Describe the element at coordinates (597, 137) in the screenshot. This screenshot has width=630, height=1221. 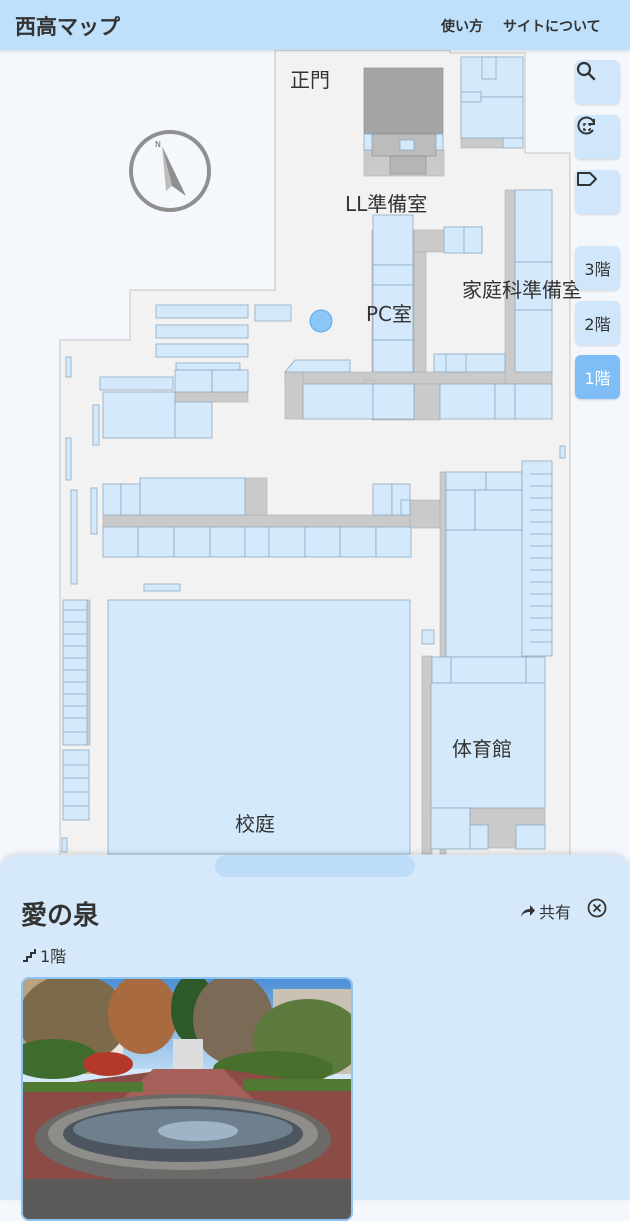
I see `locate-button` at that location.